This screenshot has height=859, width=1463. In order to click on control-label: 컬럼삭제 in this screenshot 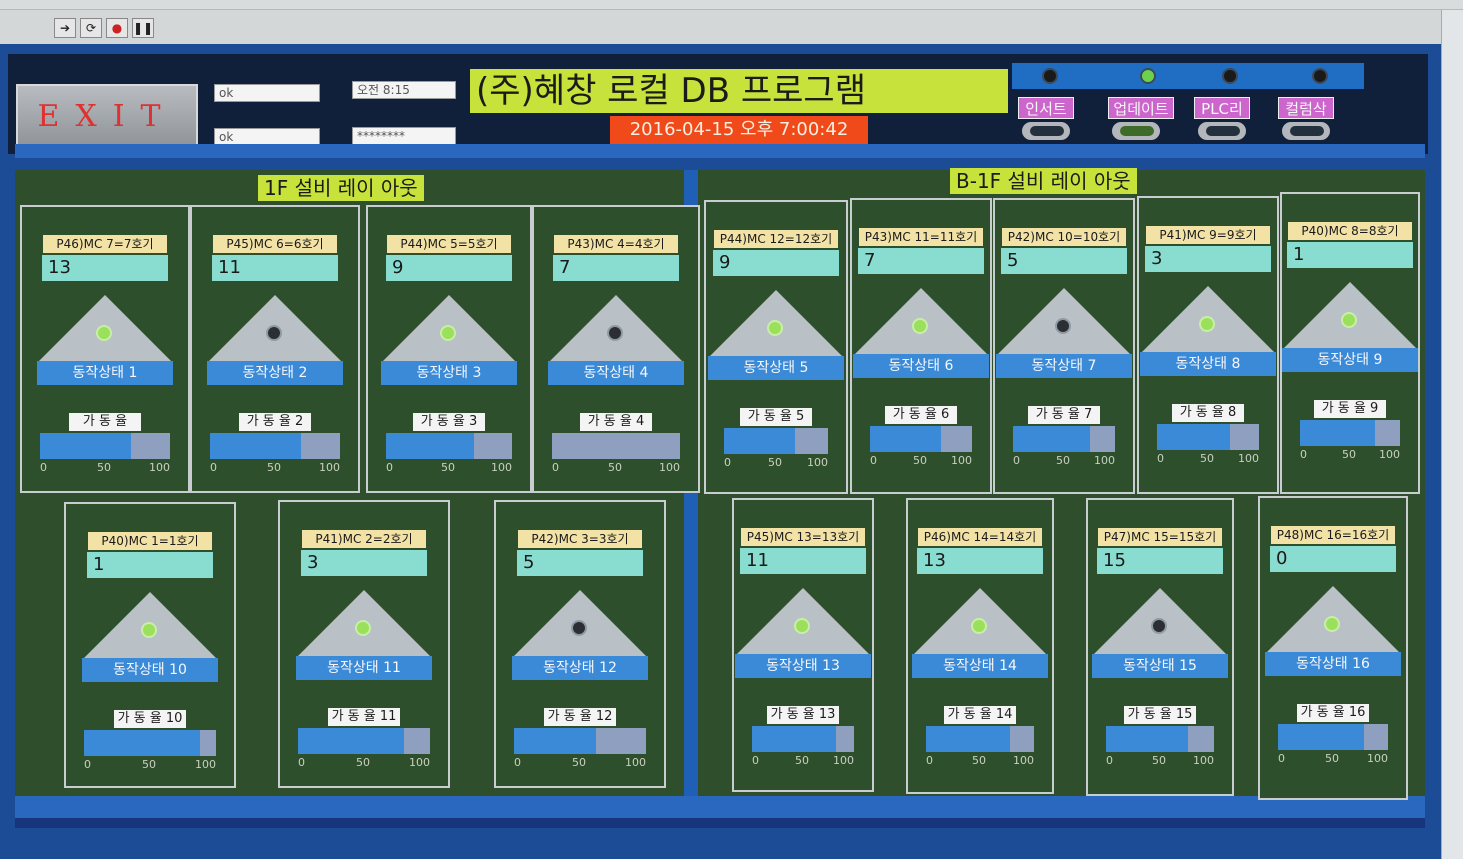, I will do `click(1306, 118)`.